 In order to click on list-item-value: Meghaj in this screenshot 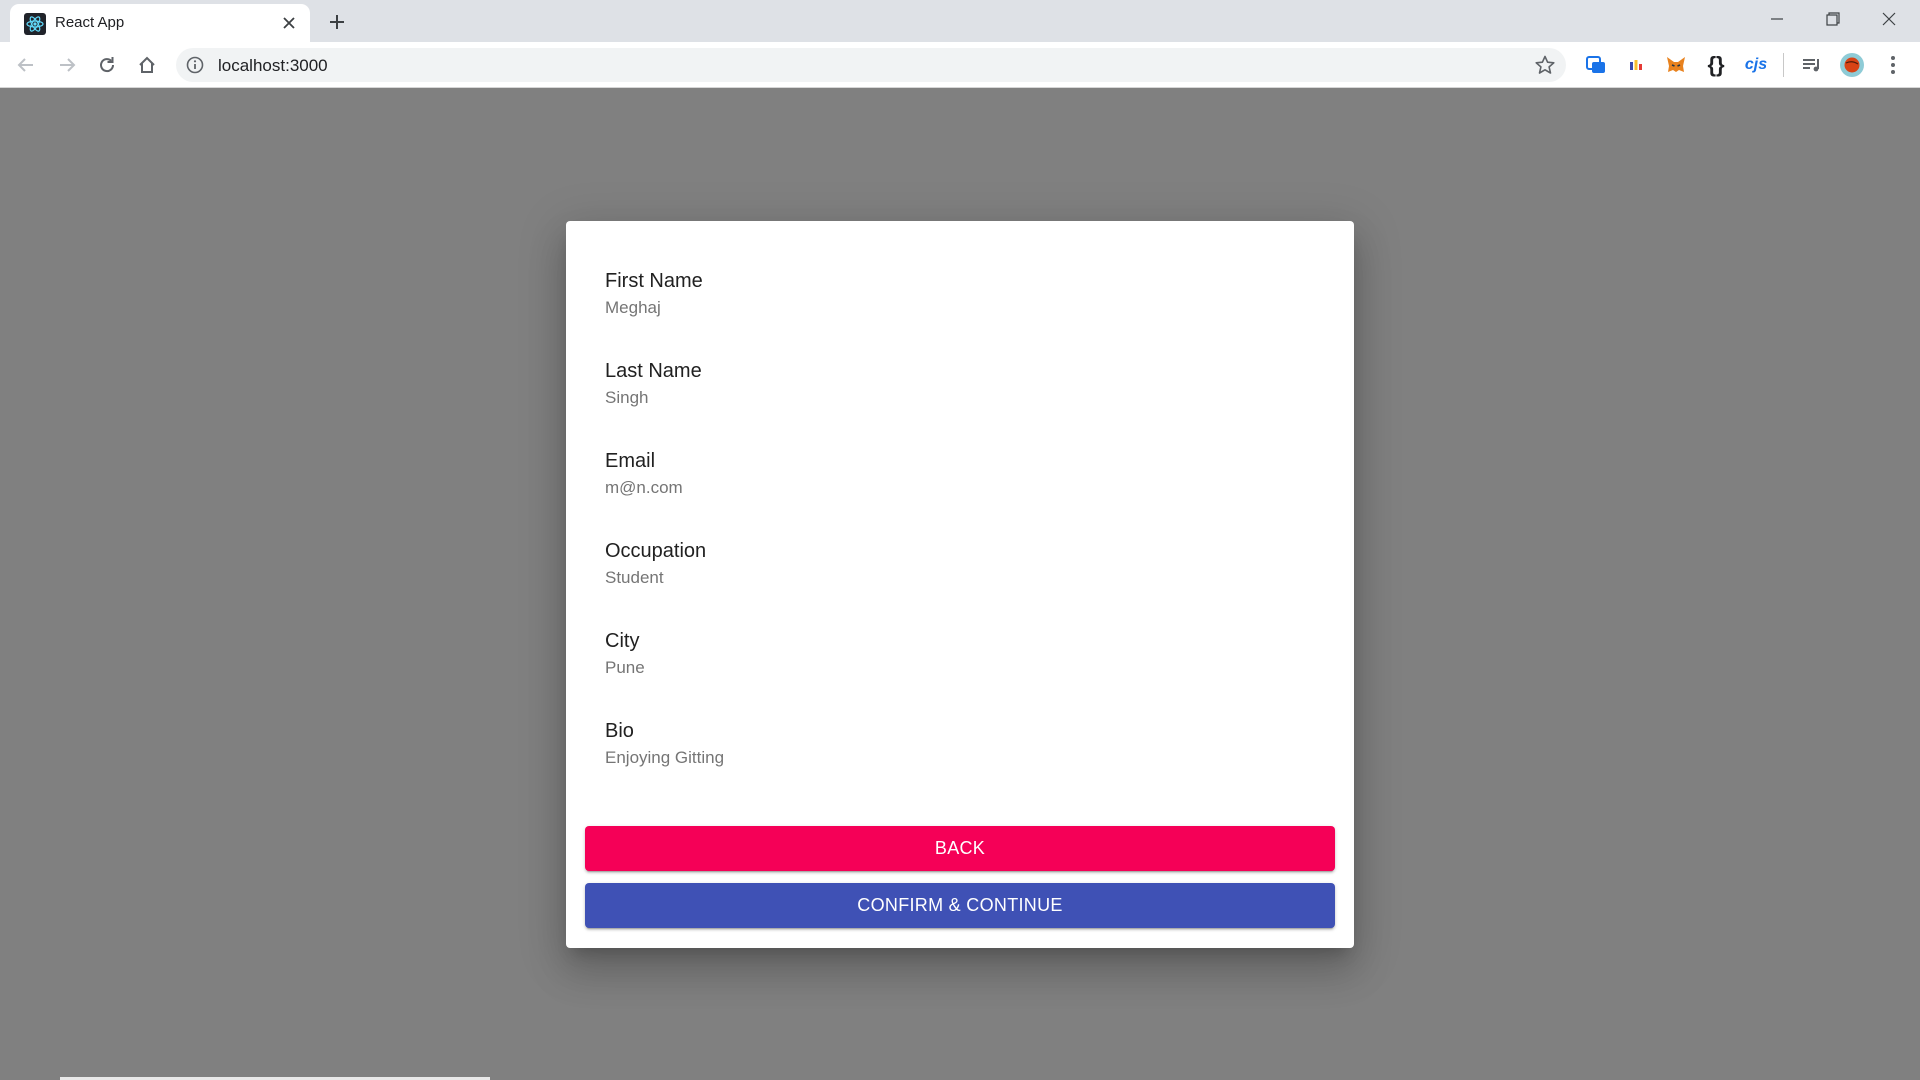, I will do `click(633, 307)`.